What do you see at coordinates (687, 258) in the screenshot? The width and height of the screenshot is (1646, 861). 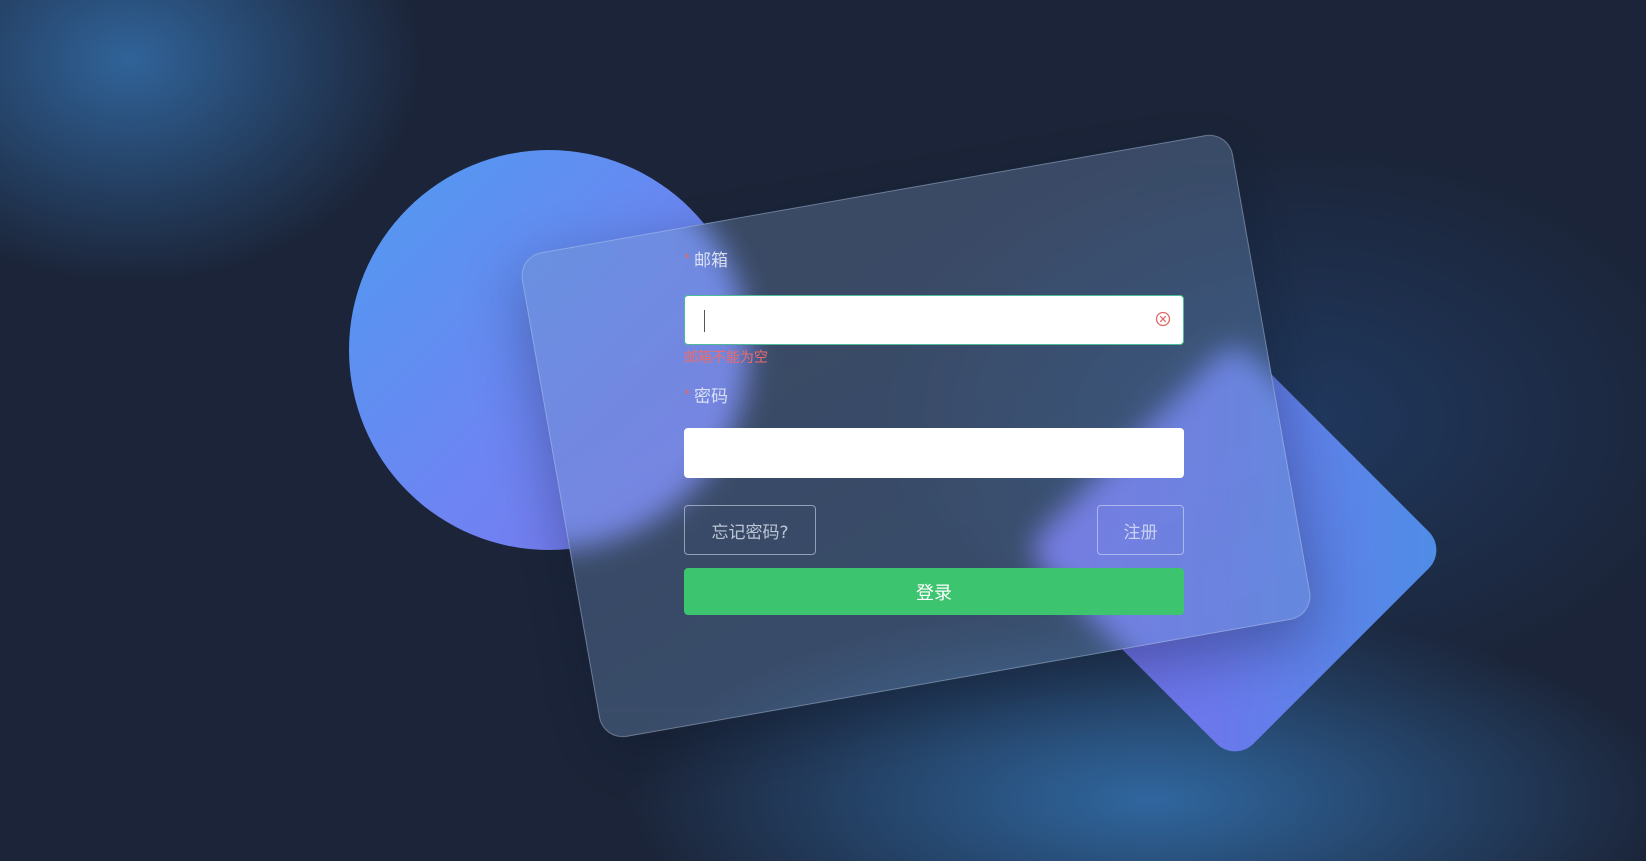 I see `email-required-mark: *` at bounding box center [687, 258].